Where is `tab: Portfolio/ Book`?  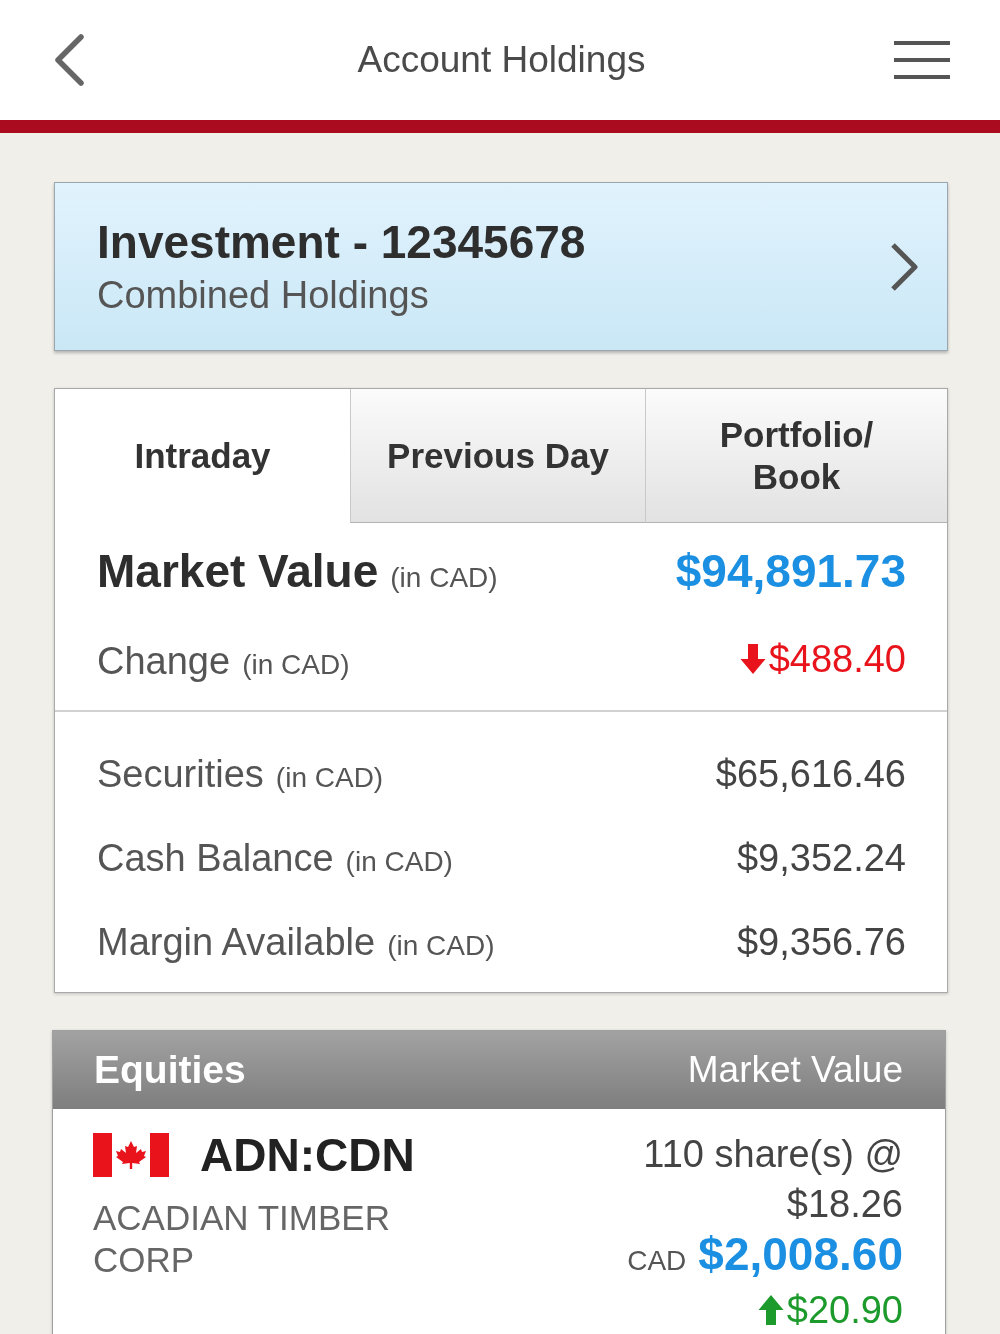 tab: Portfolio/ Book is located at coordinates (796, 456).